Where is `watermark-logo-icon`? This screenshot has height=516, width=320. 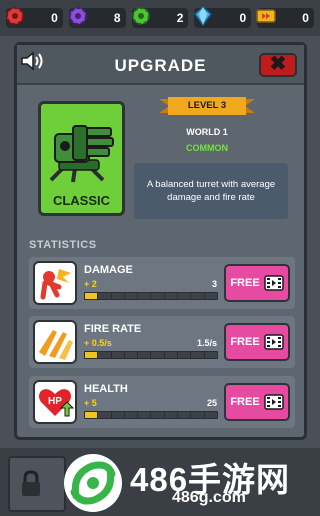 watermark-logo-icon is located at coordinates (93, 483).